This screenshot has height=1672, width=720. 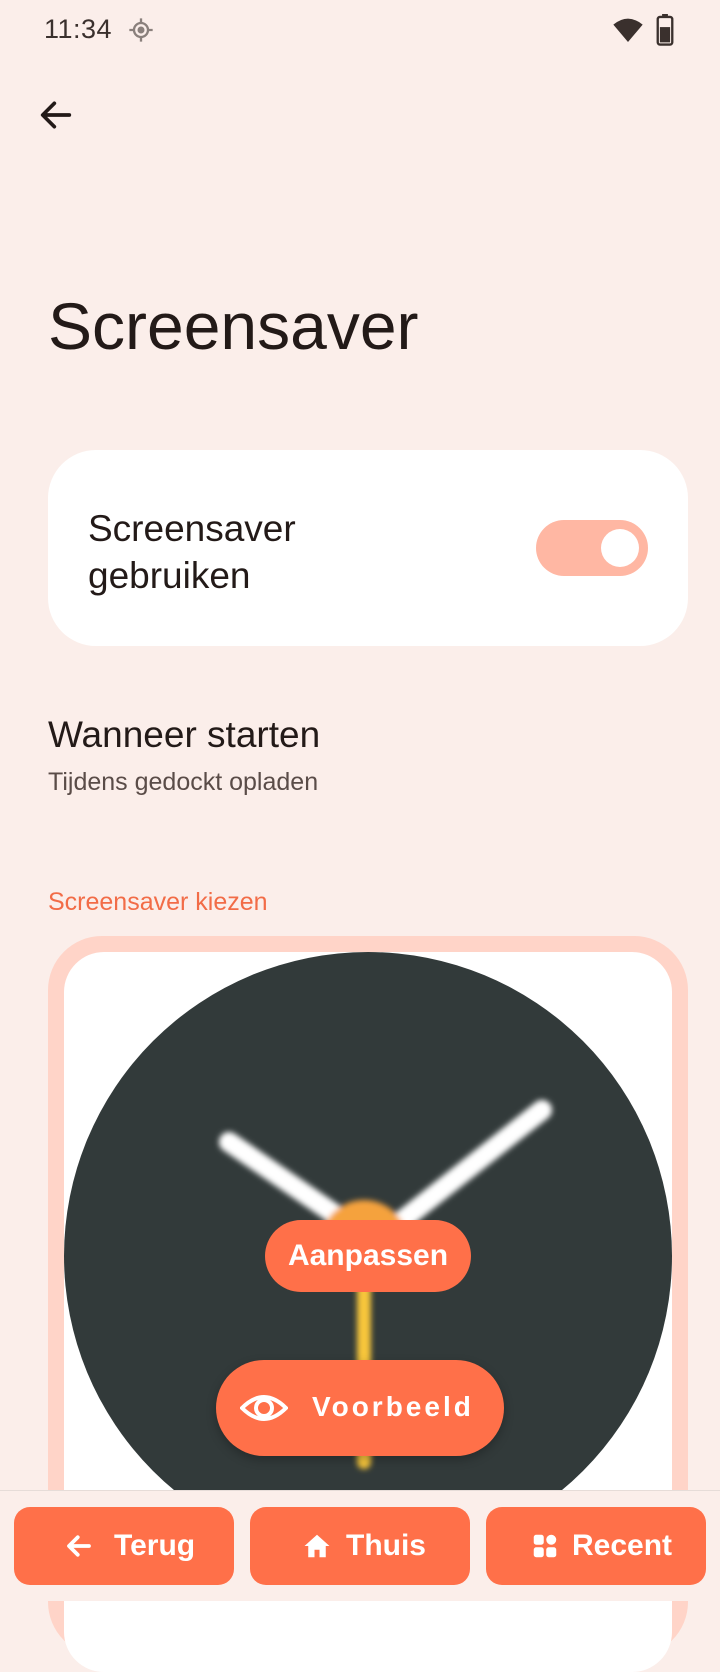 I want to click on preview-button: Voorbeeld, so click(x=360, y=1408).